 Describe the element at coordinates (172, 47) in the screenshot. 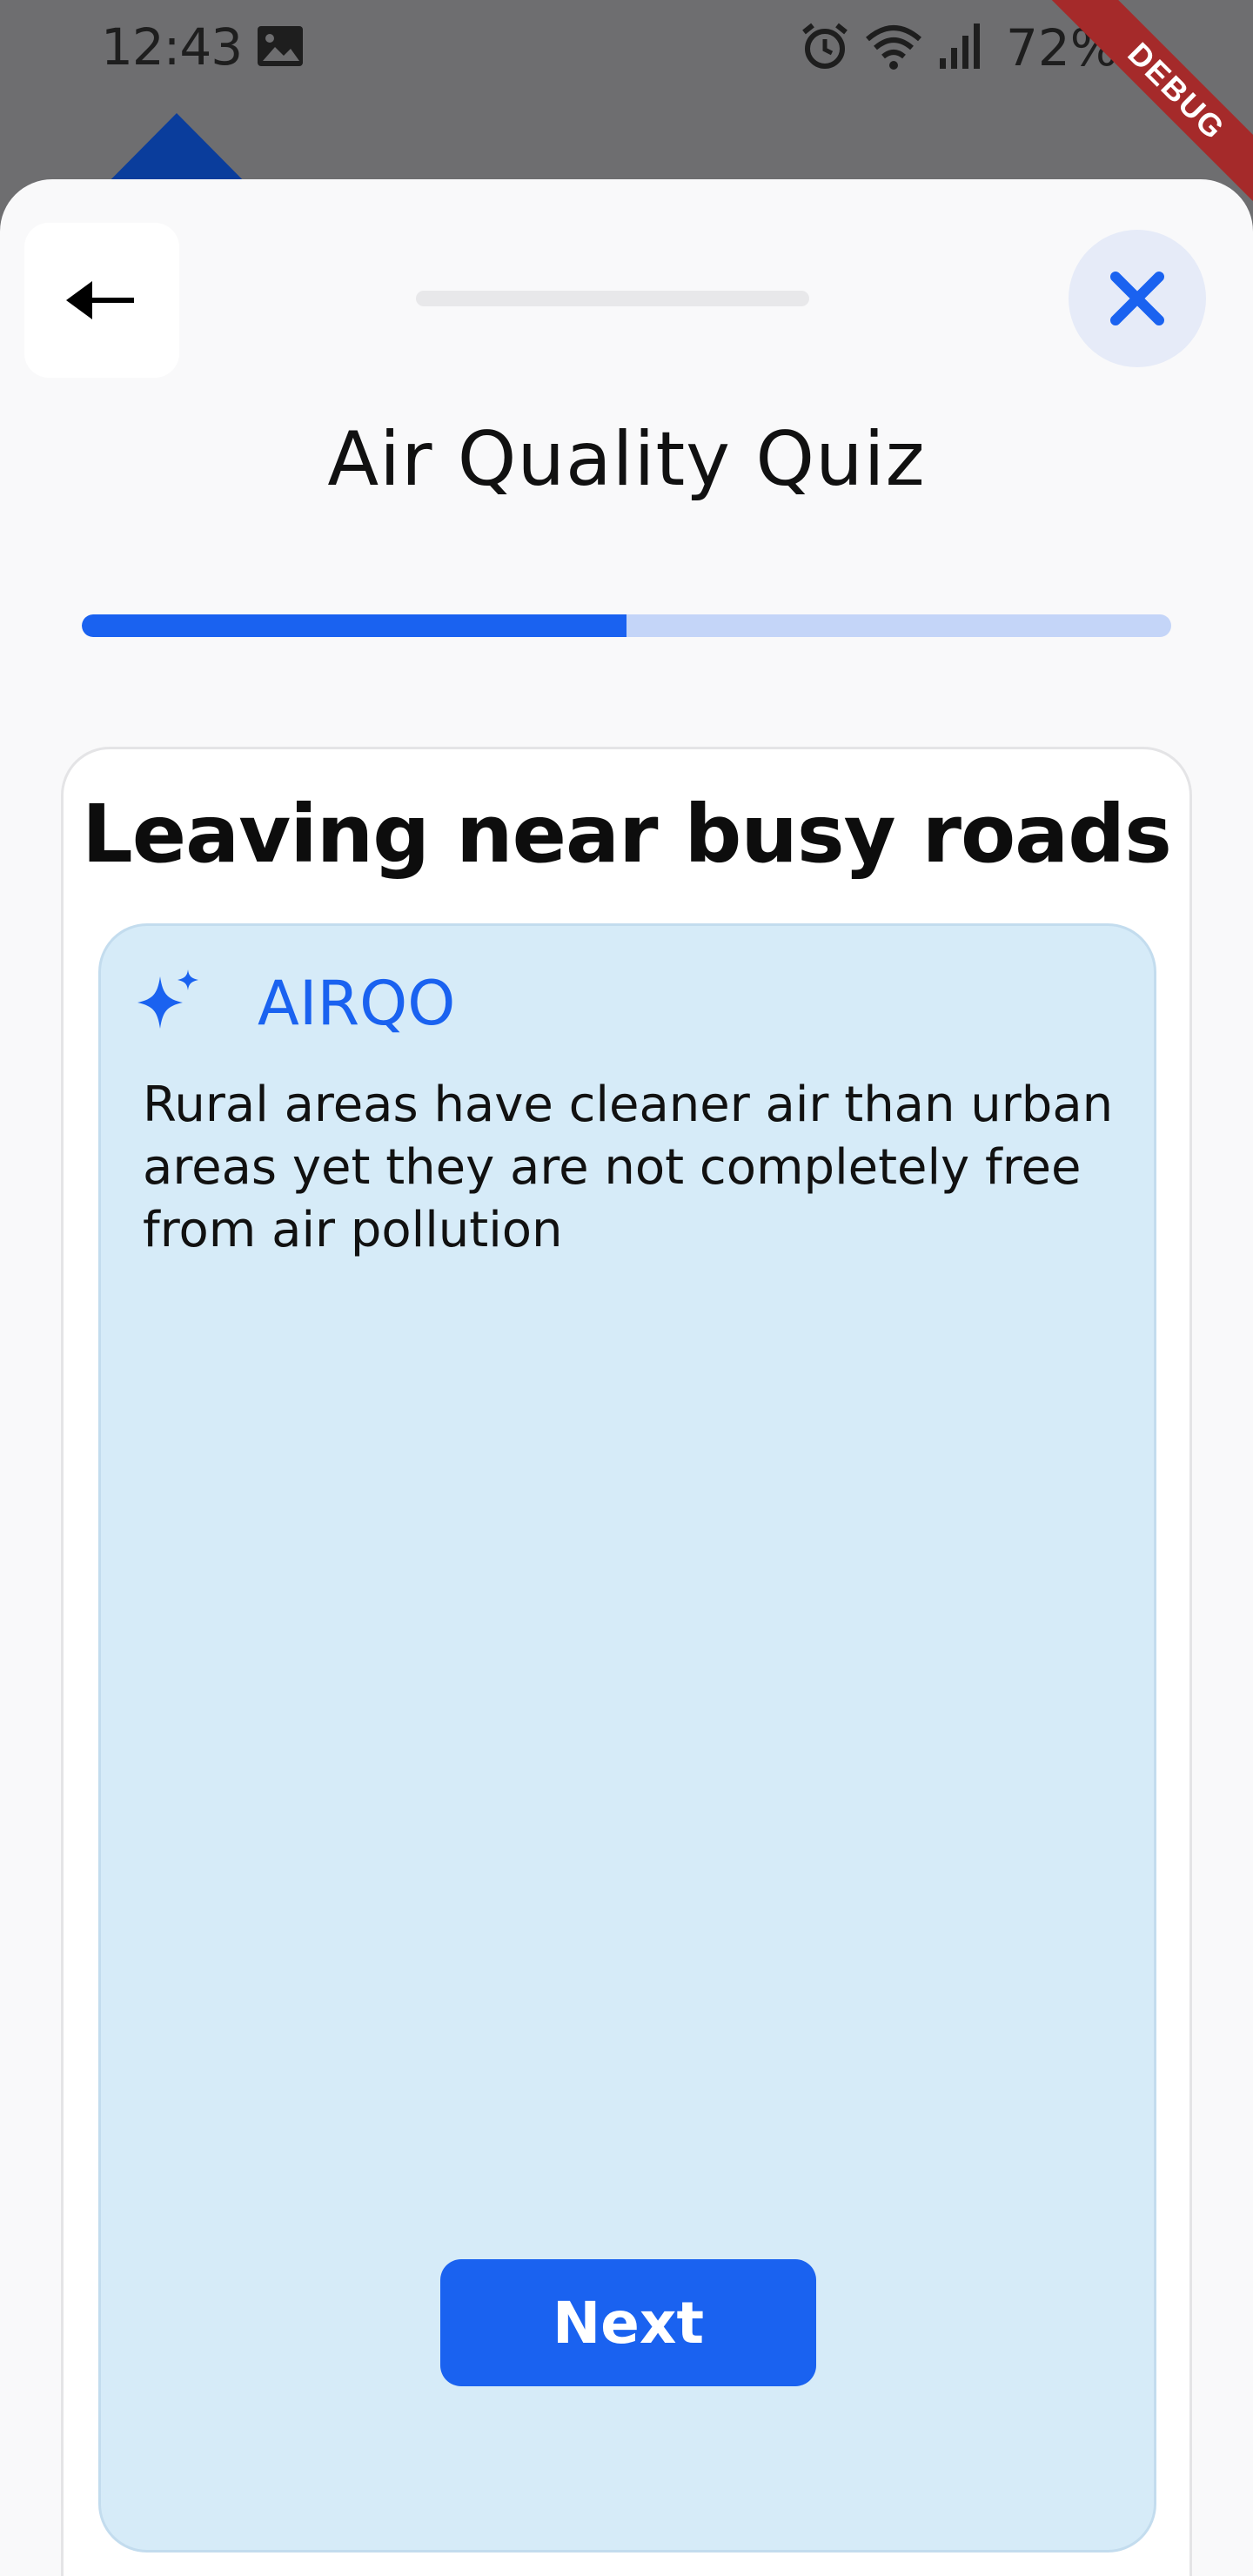

I see `status-time: 12:43` at that location.